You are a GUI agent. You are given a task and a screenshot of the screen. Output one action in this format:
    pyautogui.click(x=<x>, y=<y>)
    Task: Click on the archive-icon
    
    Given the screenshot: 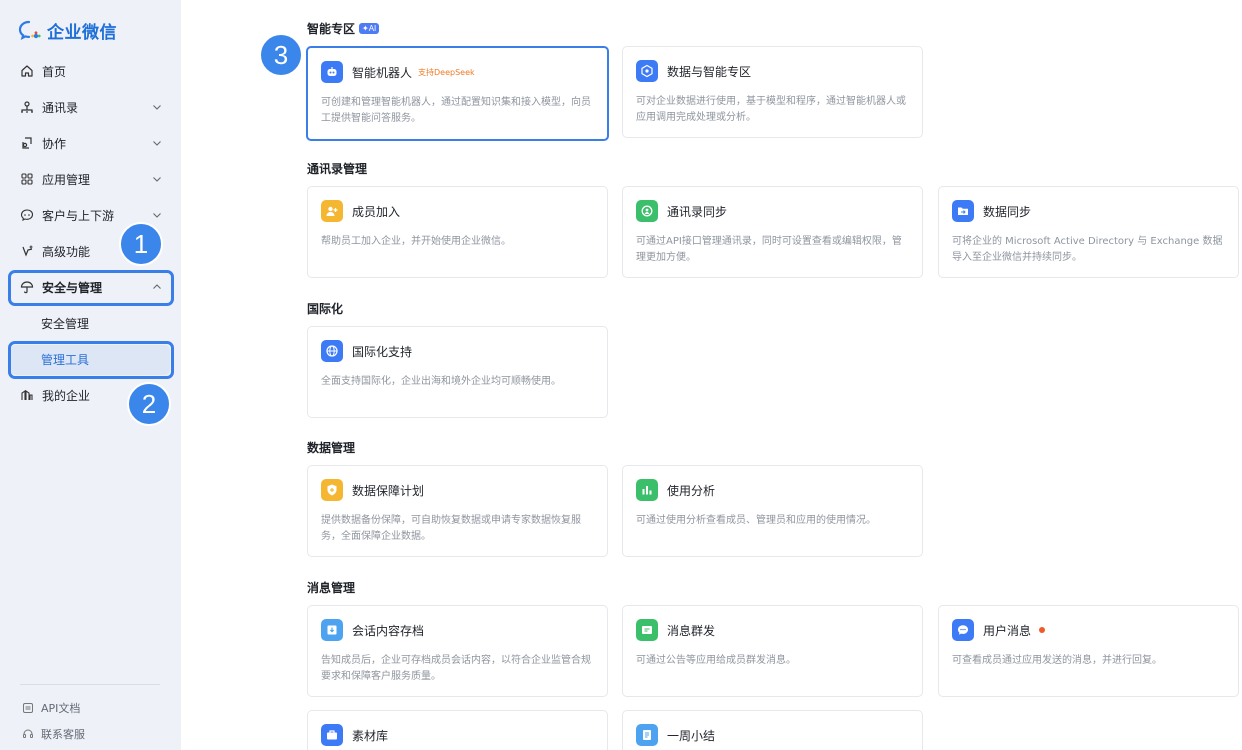 What is the action you would take?
    pyautogui.click(x=332, y=630)
    